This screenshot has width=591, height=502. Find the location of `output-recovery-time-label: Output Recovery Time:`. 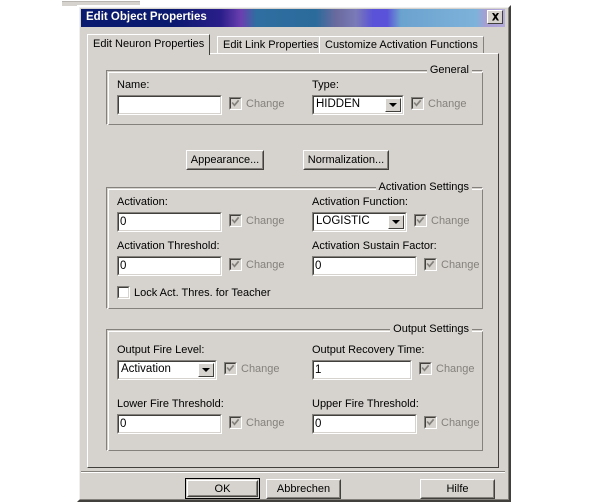

output-recovery-time-label: Output Recovery Time: is located at coordinates (368, 350).